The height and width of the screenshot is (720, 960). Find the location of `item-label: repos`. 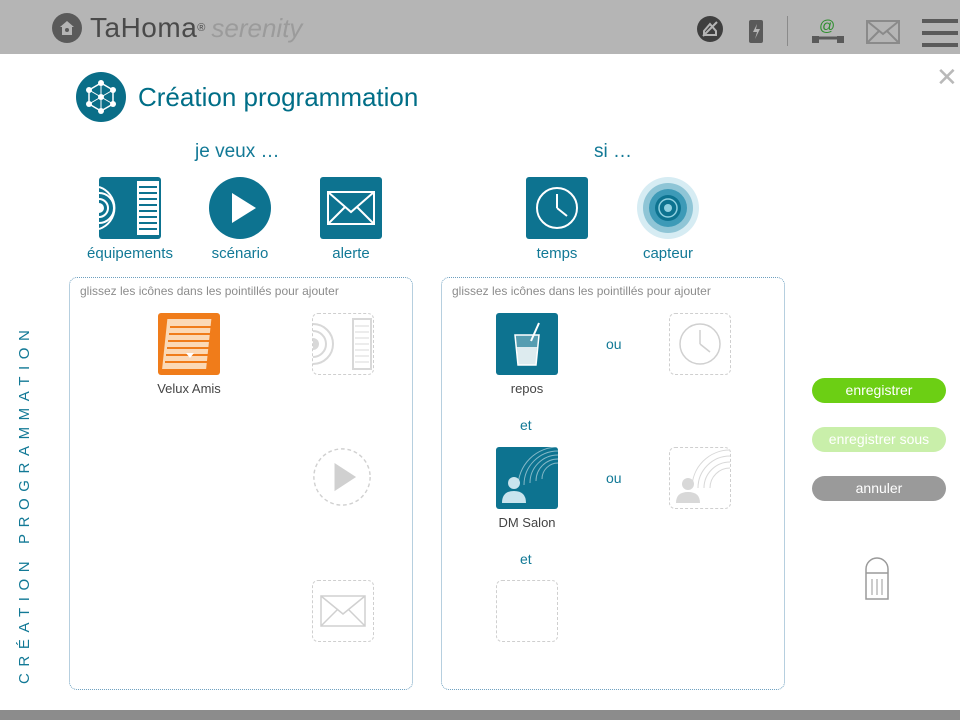

item-label: repos is located at coordinates (527, 388).